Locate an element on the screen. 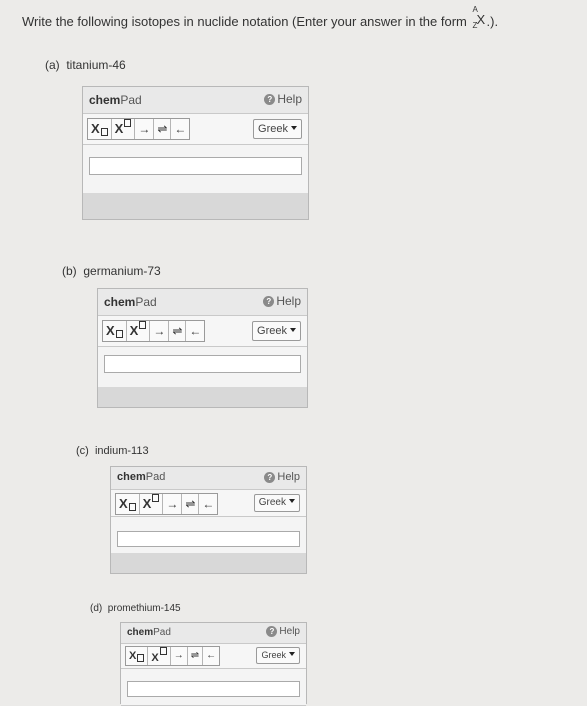 The height and width of the screenshot is (706, 587). part-letter: (a) is located at coordinates (52, 65).